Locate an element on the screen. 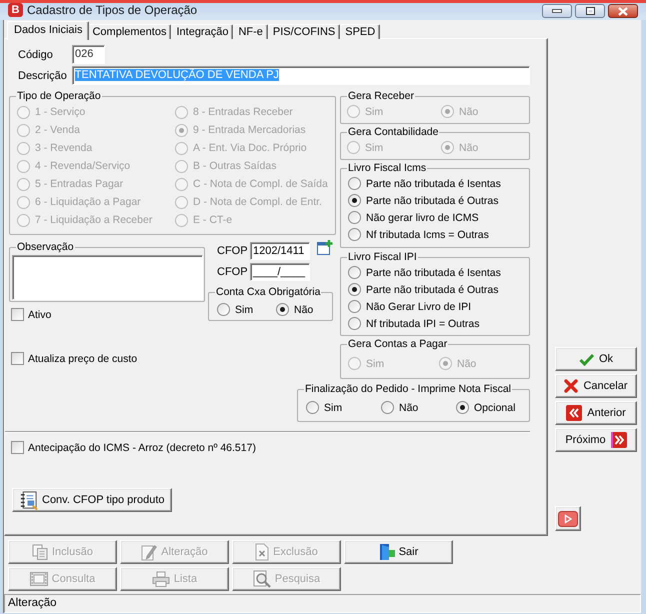  observation-field is located at coordinates (107, 277).